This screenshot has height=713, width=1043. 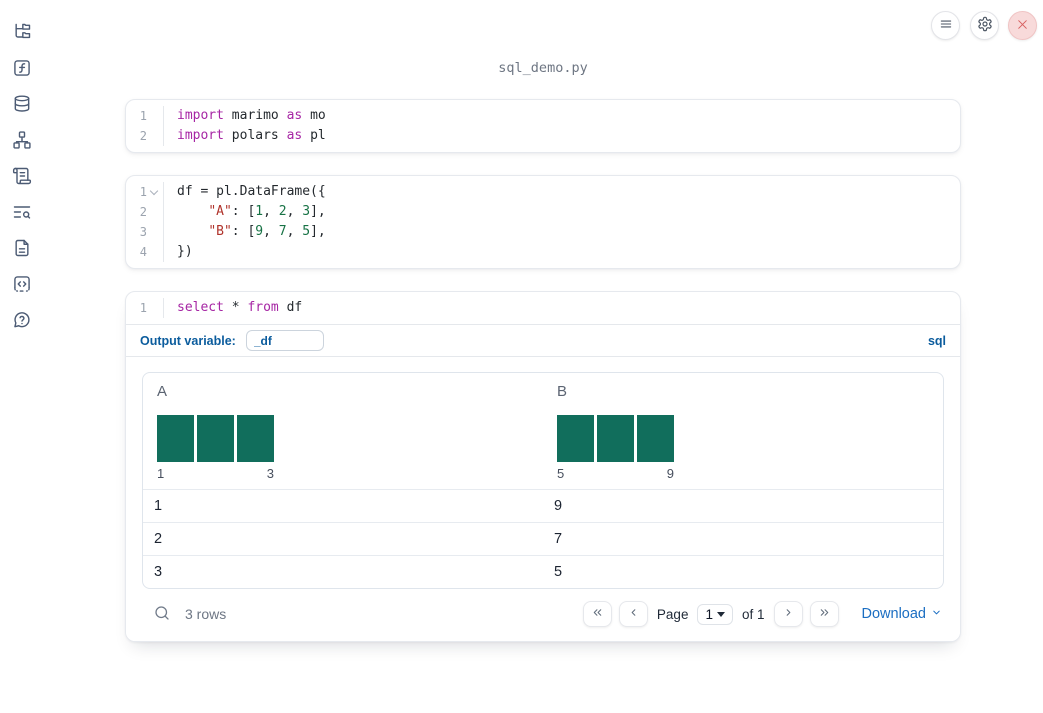 What do you see at coordinates (936, 340) in the screenshot?
I see `language-badge: sql` at bounding box center [936, 340].